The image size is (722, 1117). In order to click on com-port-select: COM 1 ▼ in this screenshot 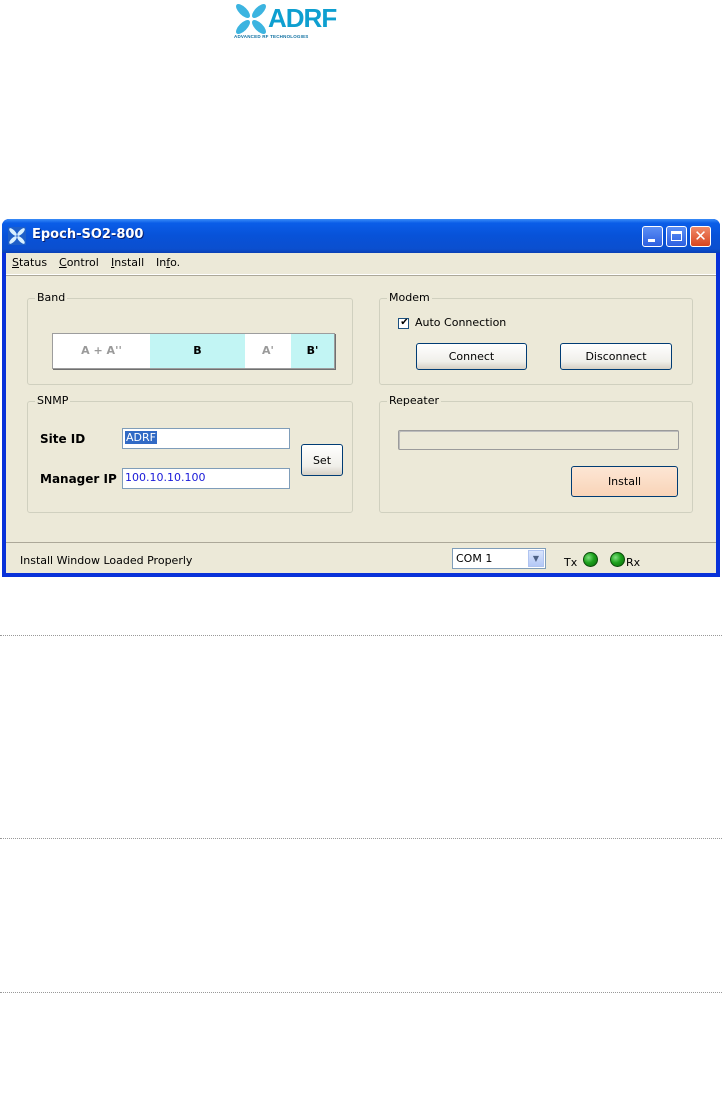, I will do `click(499, 558)`.